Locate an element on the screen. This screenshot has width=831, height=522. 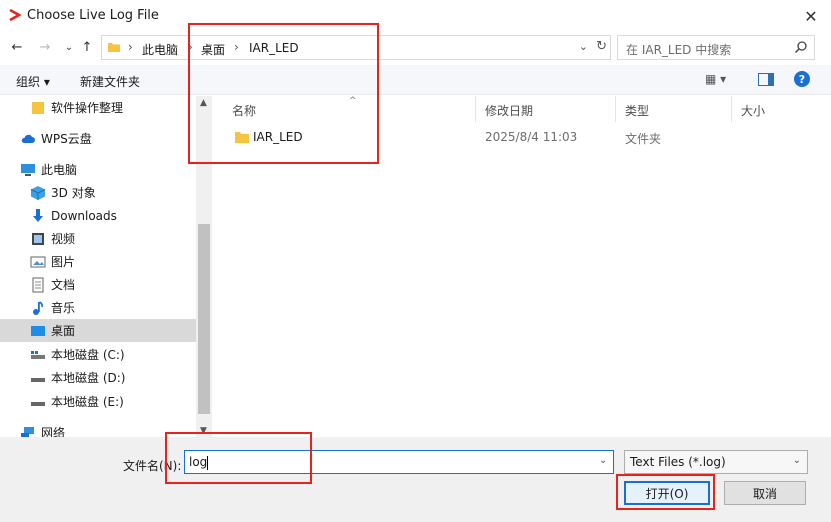
computer-icon is located at coordinates (28, 170).